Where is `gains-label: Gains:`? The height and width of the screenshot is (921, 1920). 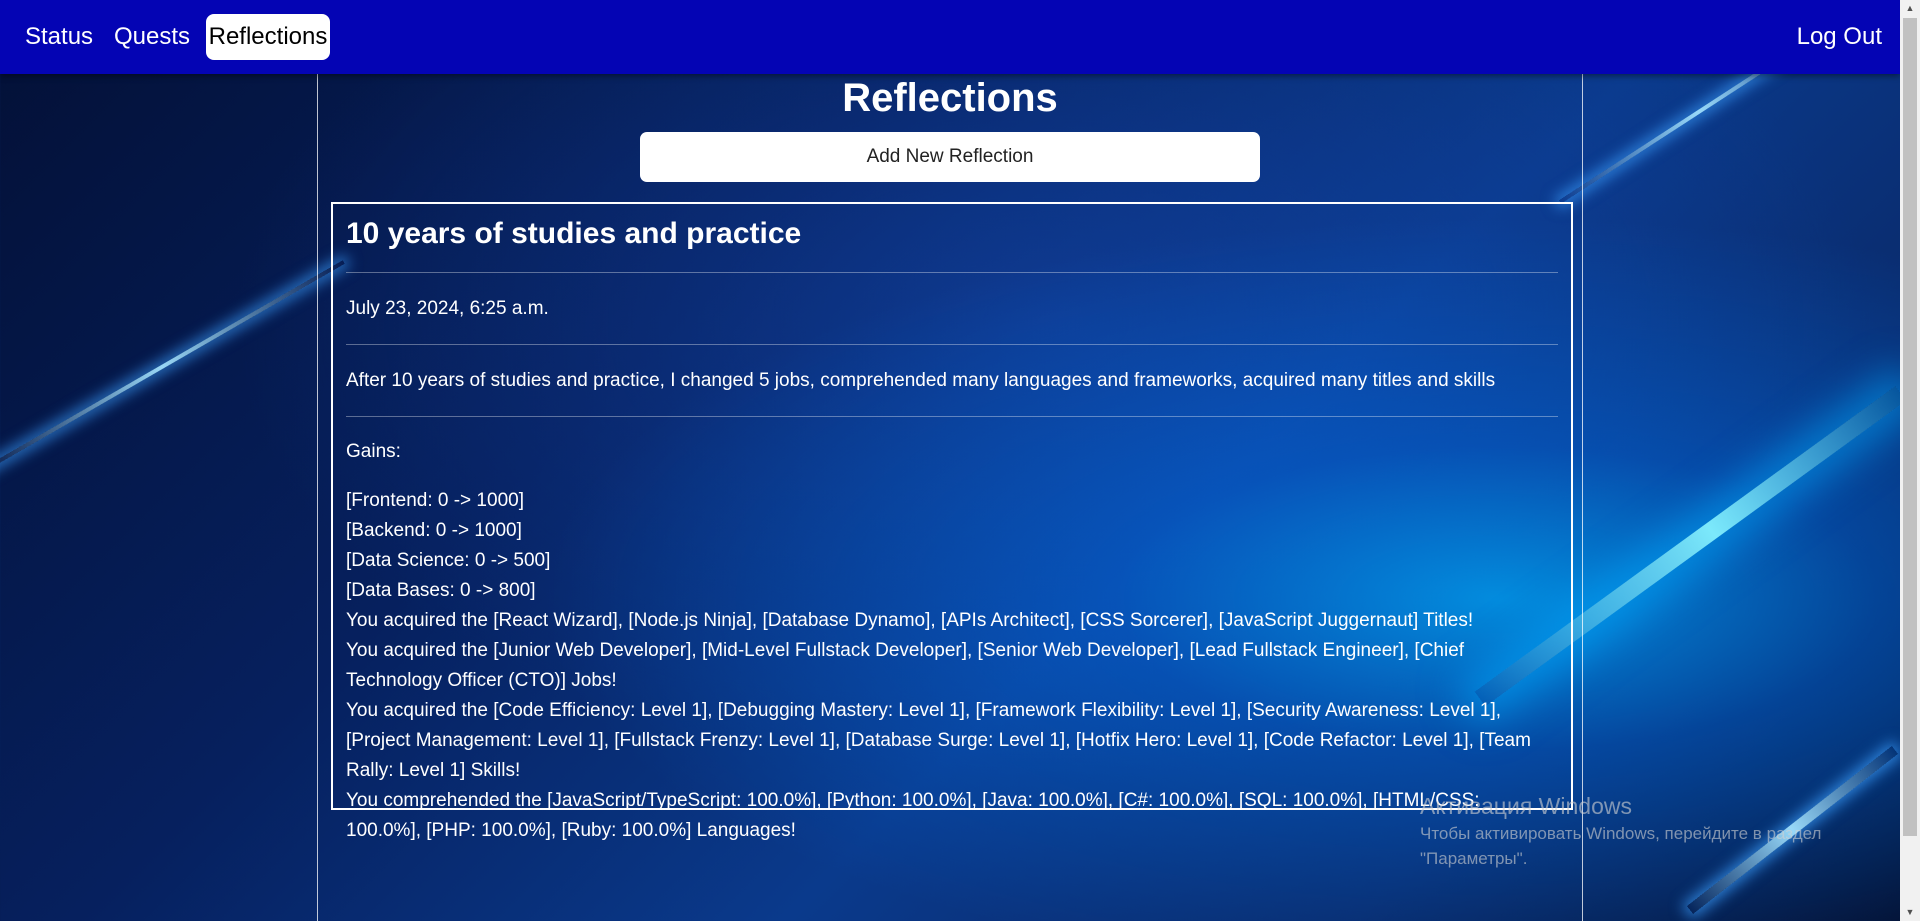 gains-label: Gains: is located at coordinates (373, 451).